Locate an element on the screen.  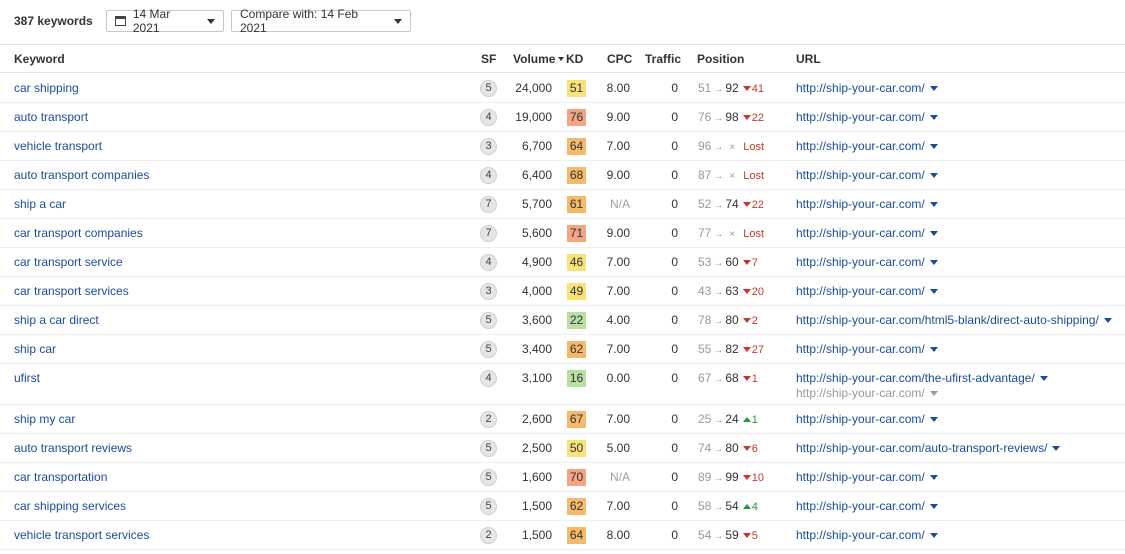
position-change-value: 22 is located at coordinates (757, 118).